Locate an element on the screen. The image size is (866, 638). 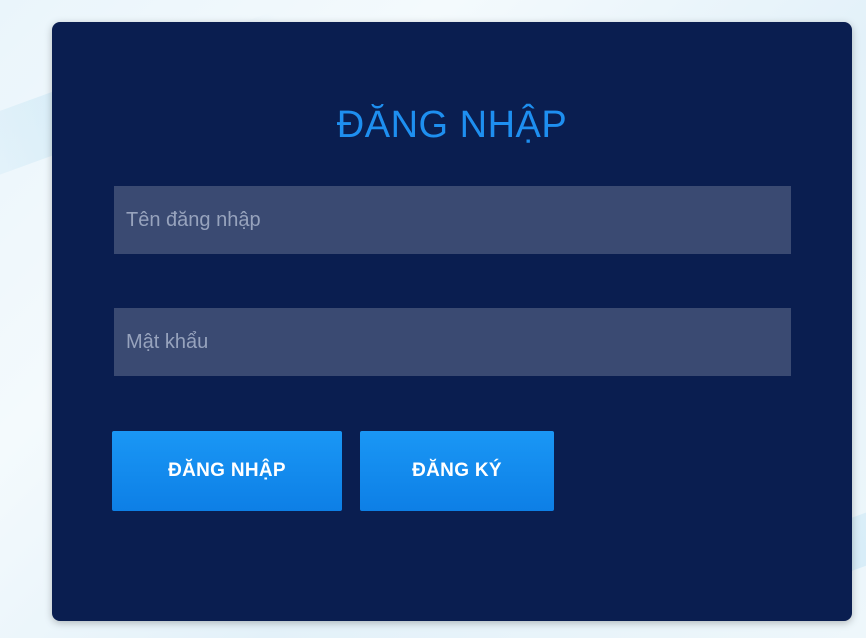
login-button: ĐĂNG NHẬP is located at coordinates (227, 471).